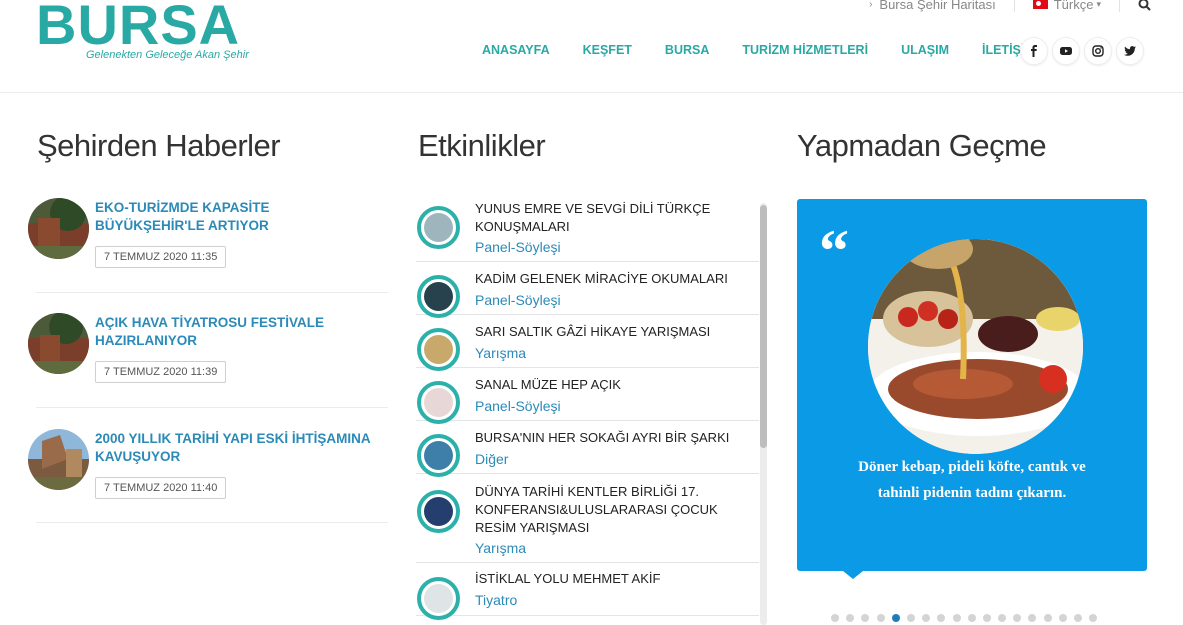 Image resolution: width=1183 pixels, height=625 pixels. I want to click on nav-kesfet: KEŞFET, so click(607, 50).